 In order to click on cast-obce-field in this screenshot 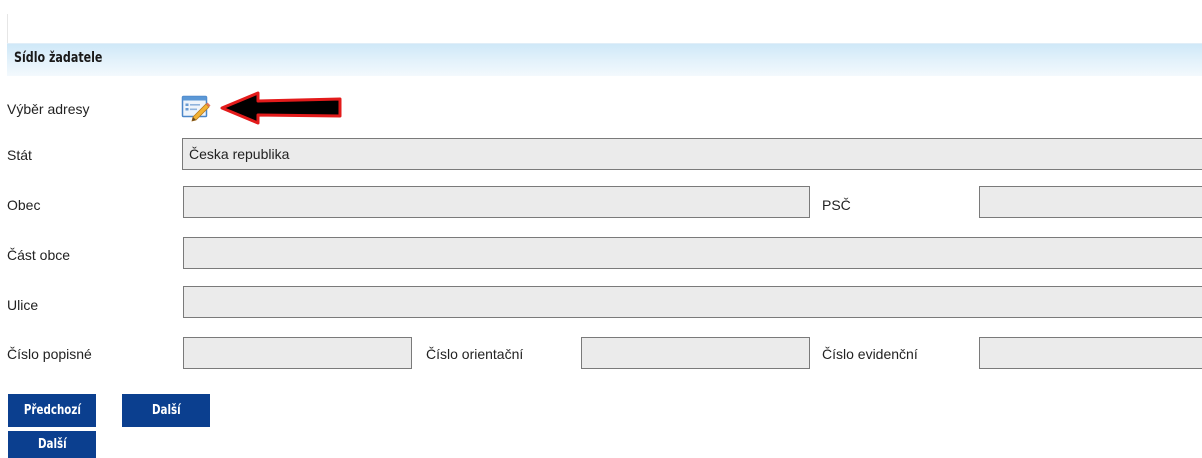, I will do `click(692, 253)`.